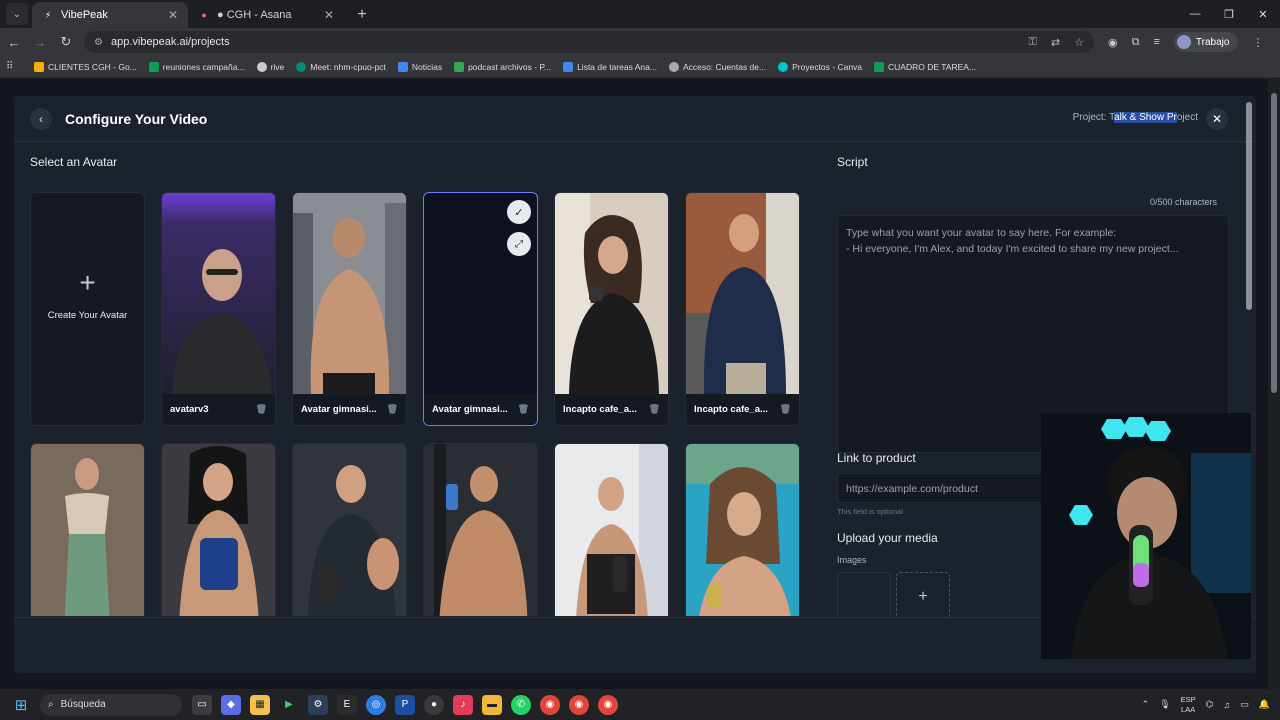 The image size is (1280, 720). What do you see at coordinates (1188, 705) in the screenshot?
I see `language-indicator: ESP LAA` at bounding box center [1188, 705].